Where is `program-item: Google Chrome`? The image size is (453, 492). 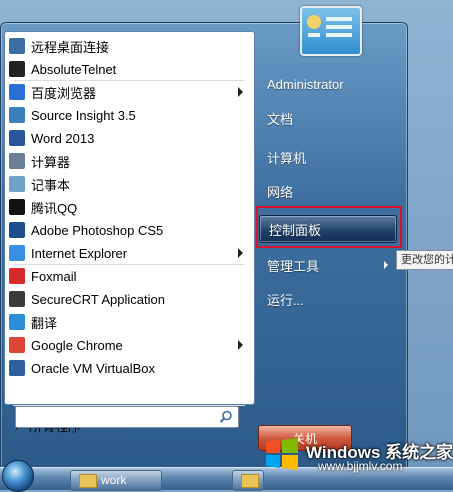 program-item: Google Chrome is located at coordinates (129, 345).